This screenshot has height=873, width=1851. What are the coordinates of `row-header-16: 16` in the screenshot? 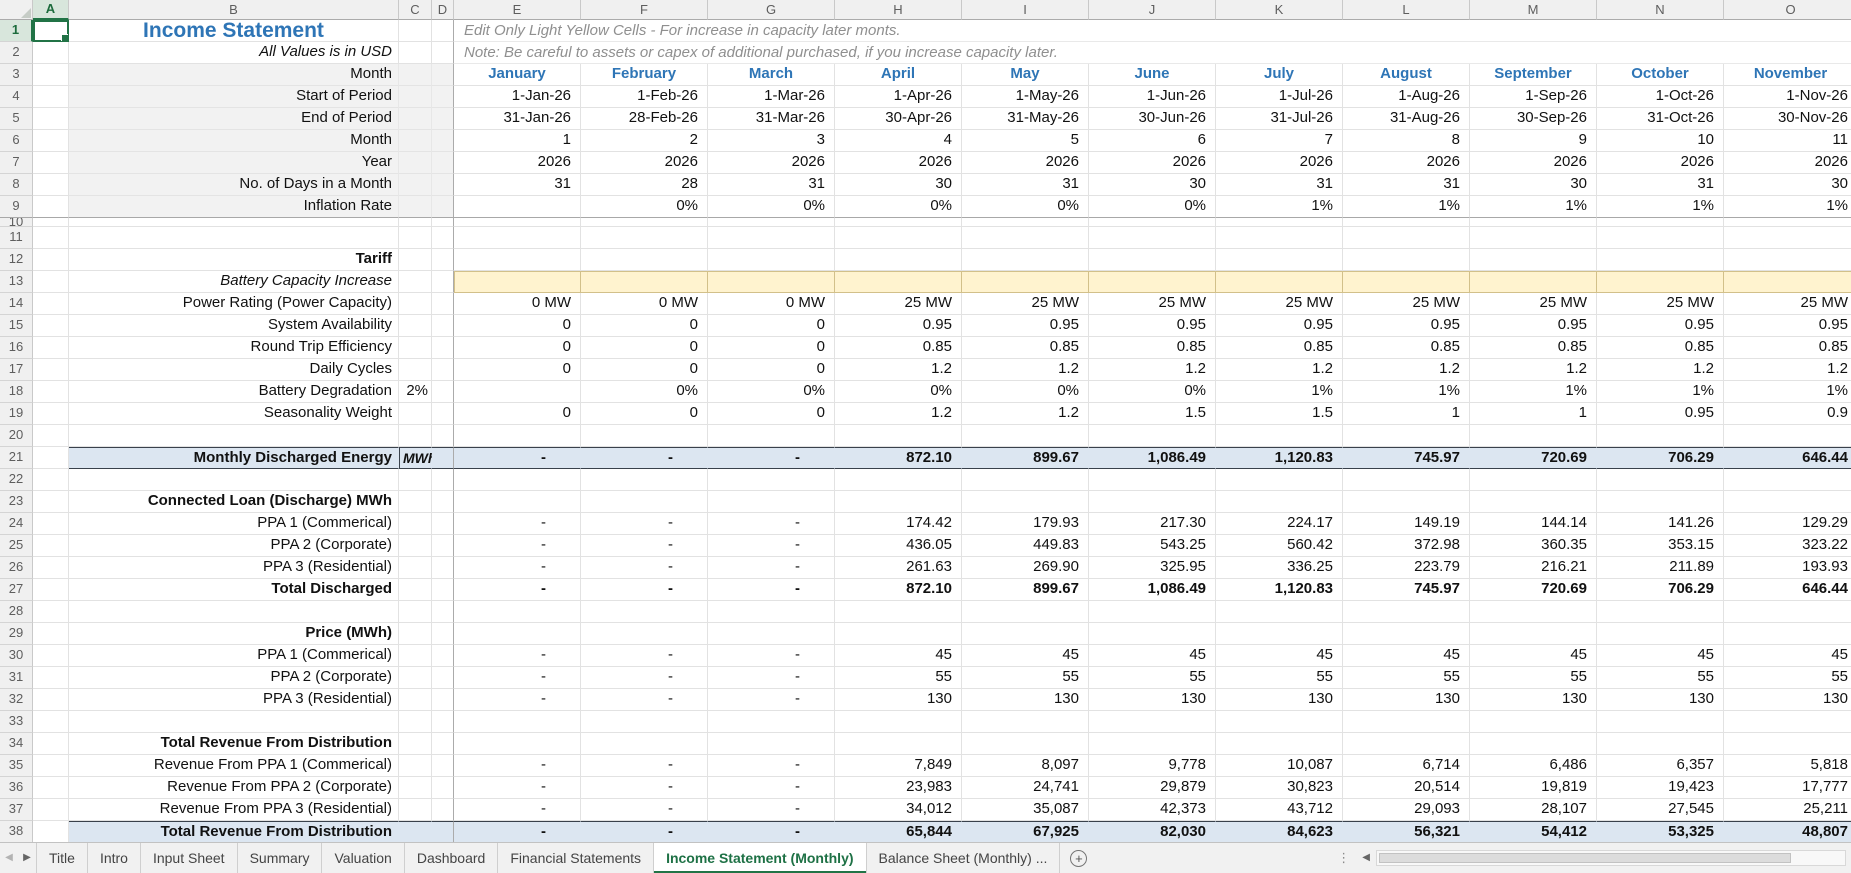 It's located at (16, 348).